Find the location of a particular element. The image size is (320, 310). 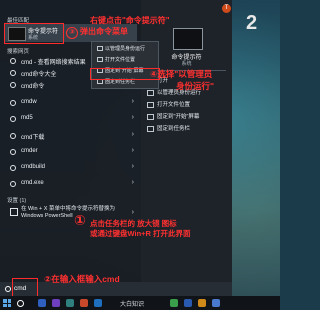

detail-open-location: 打开文件位置 is located at coordinates (188, 105).